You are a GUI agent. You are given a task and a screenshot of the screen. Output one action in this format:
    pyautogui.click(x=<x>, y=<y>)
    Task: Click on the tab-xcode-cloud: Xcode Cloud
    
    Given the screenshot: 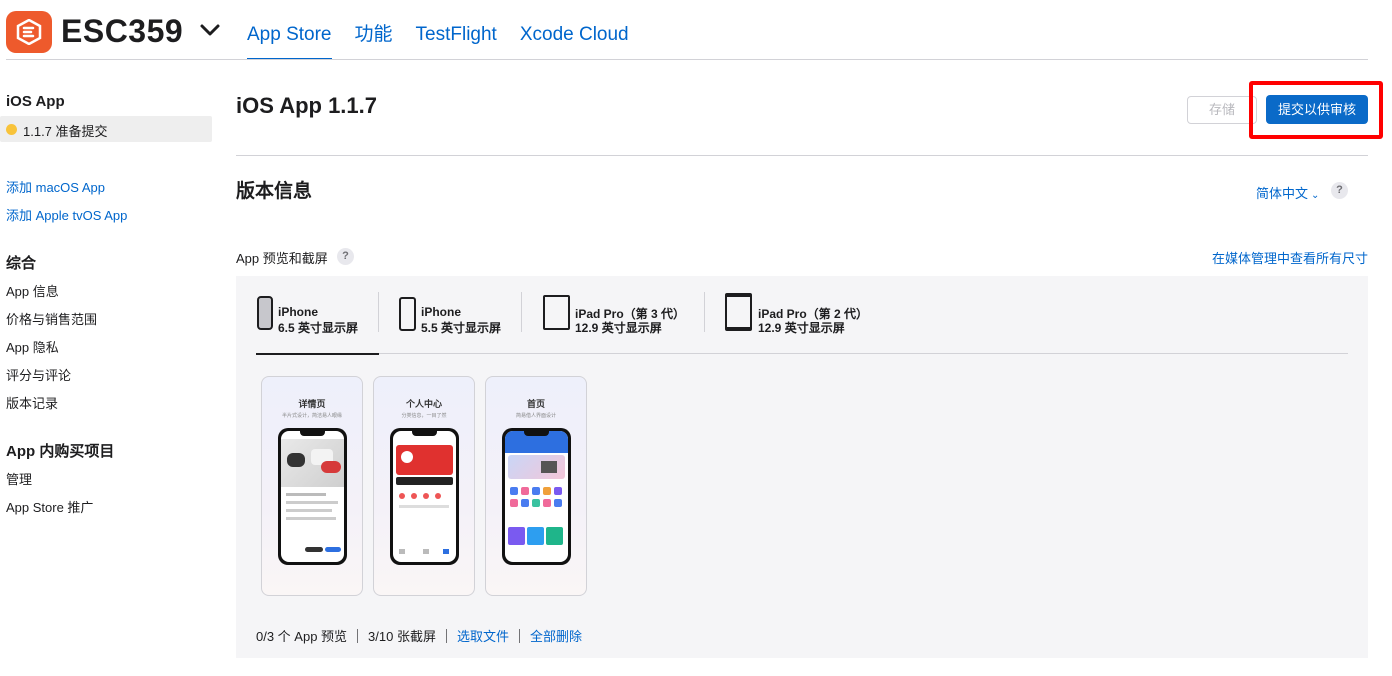 What is the action you would take?
    pyautogui.click(x=574, y=30)
    